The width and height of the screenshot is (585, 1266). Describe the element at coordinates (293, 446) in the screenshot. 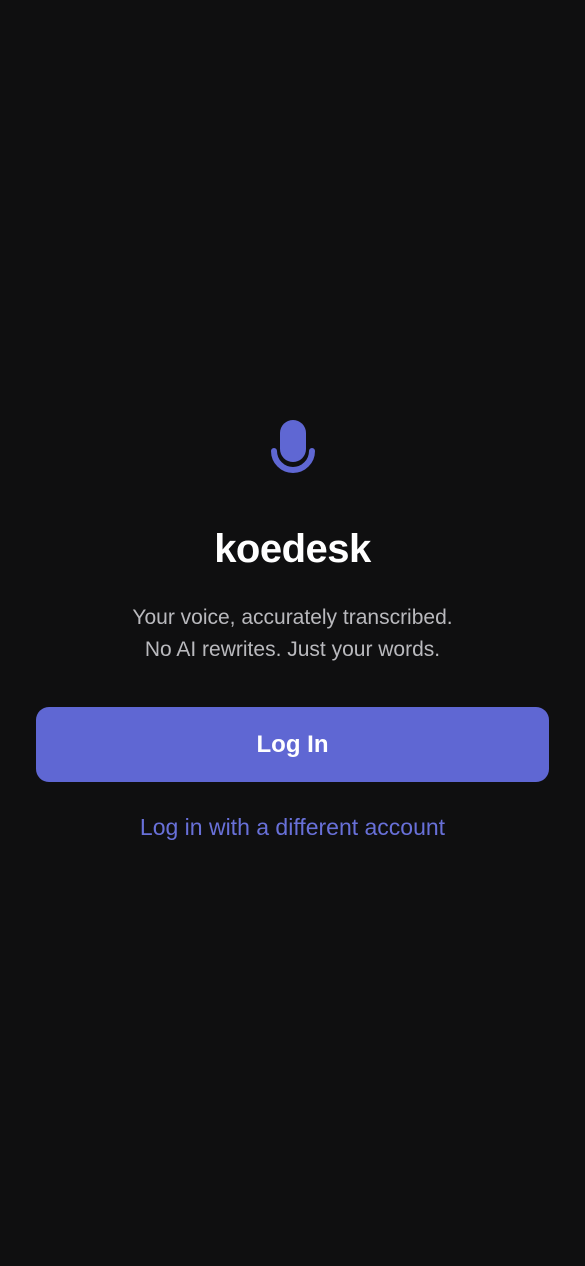

I see `microphone-icon` at that location.